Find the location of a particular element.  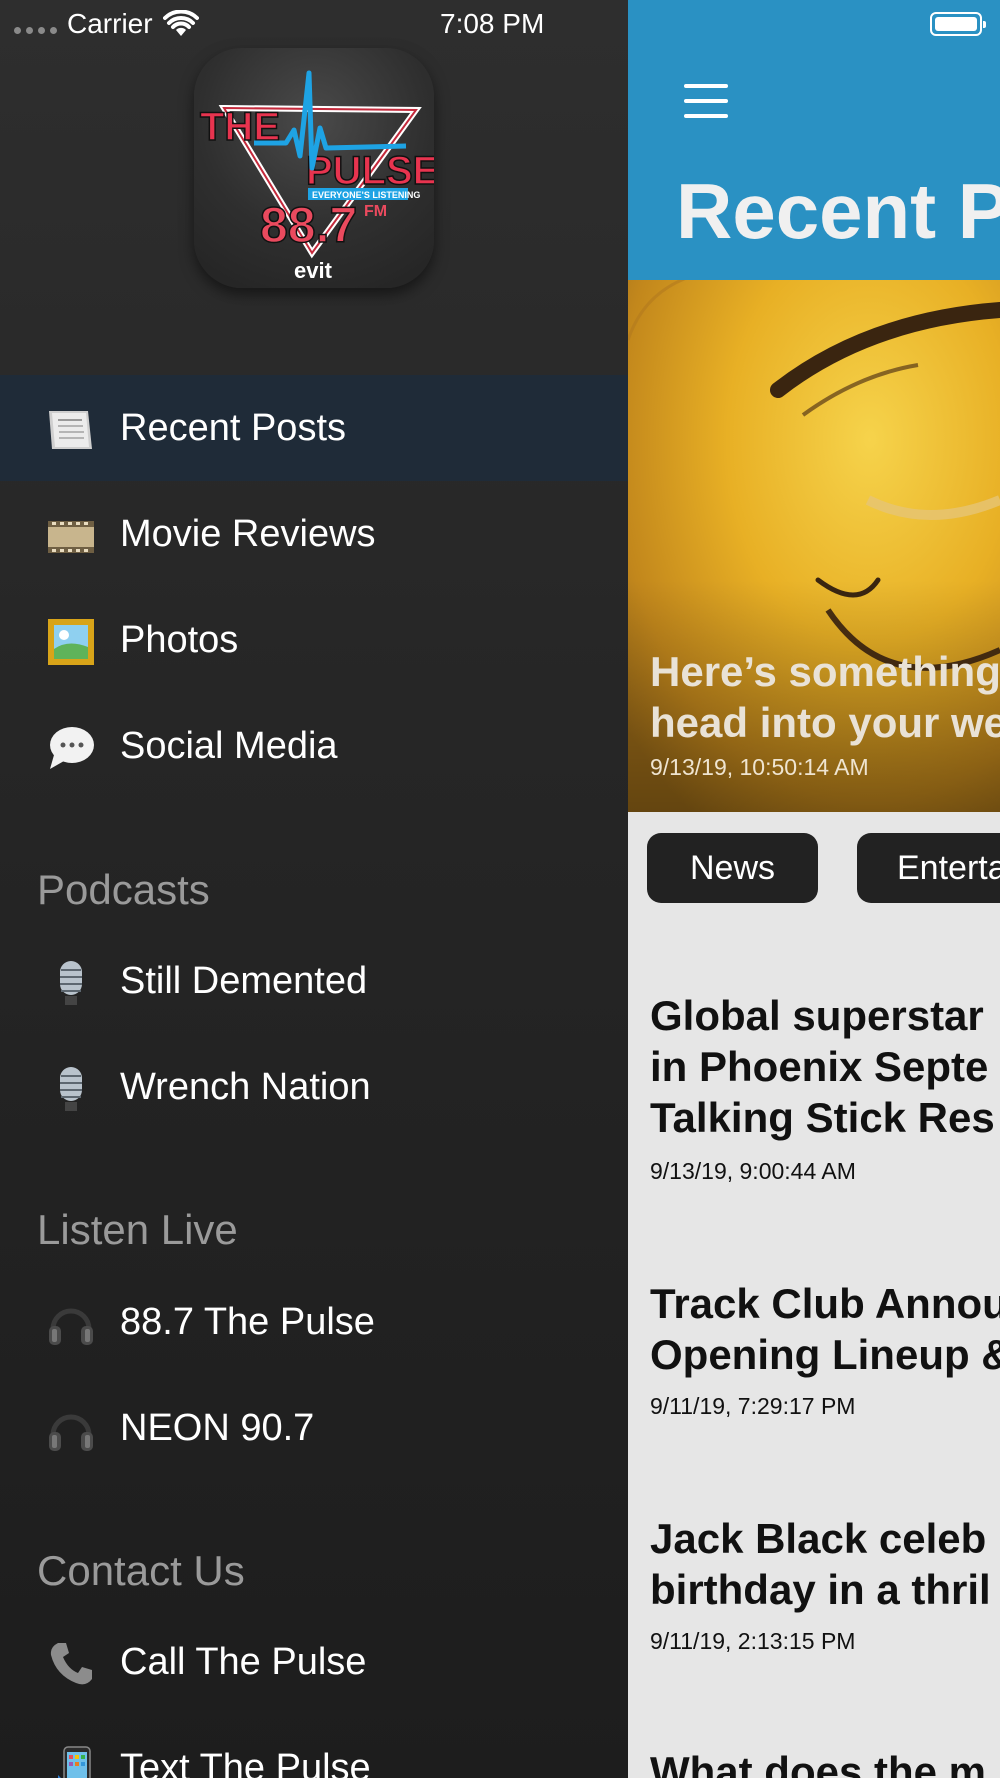

wifi-icon is located at coordinates (180, 23).